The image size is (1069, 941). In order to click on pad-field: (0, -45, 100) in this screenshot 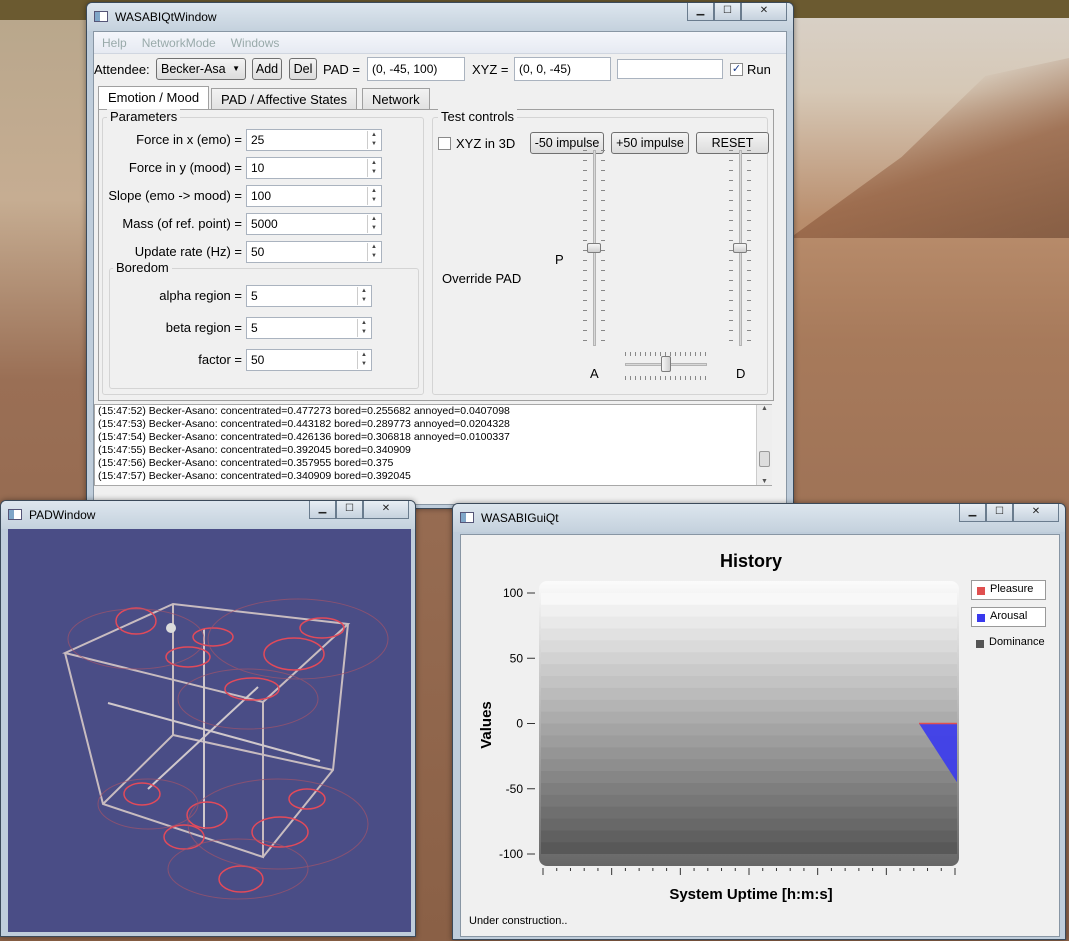, I will do `click(416, 69)`.